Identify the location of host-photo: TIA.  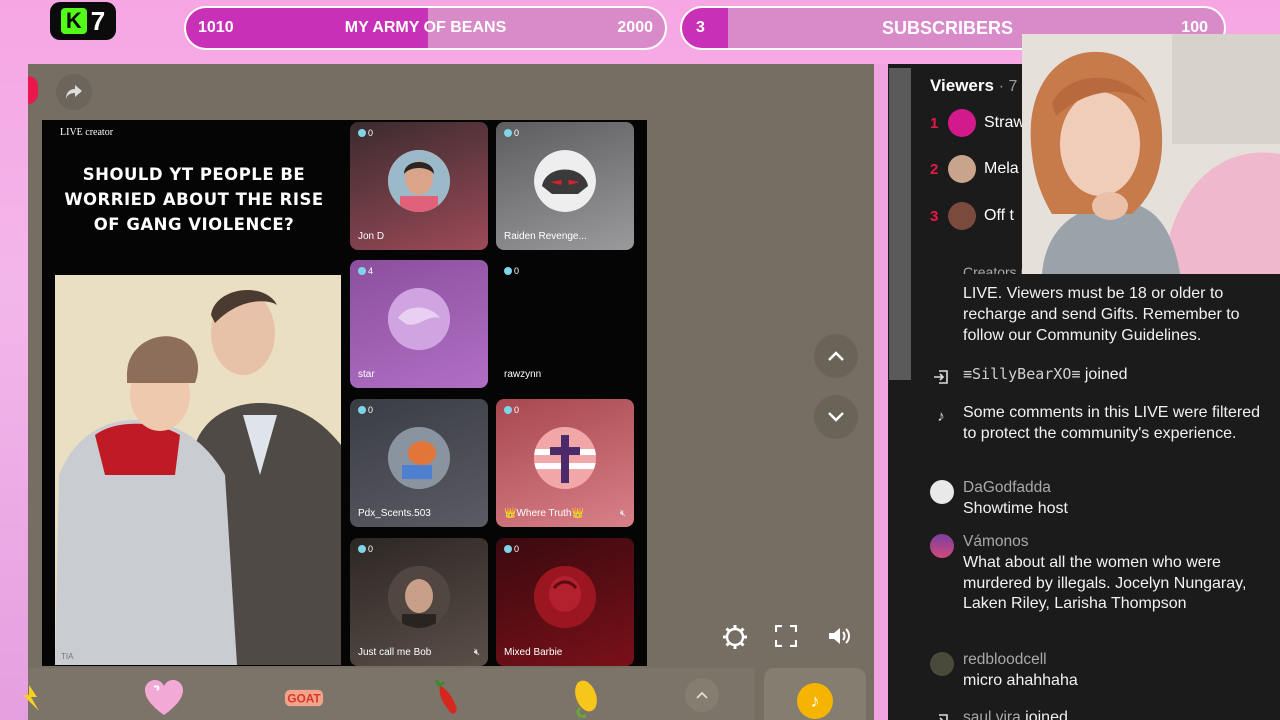
(198, 470).